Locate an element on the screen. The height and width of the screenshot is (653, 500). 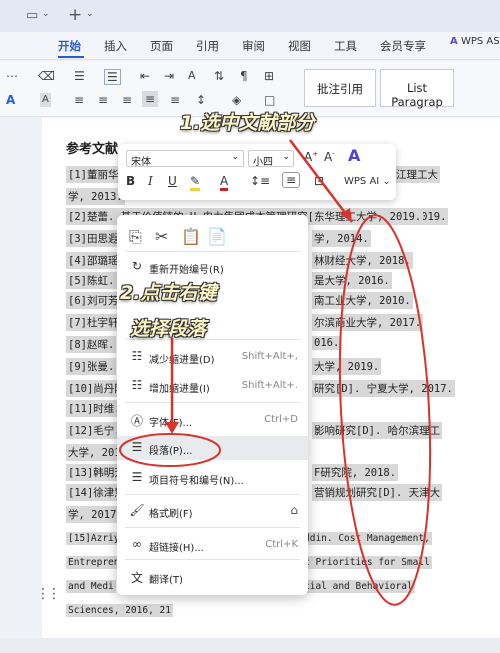
context-menu-item: 🖌 格式刷(F) is located at coordinates (212, 511).